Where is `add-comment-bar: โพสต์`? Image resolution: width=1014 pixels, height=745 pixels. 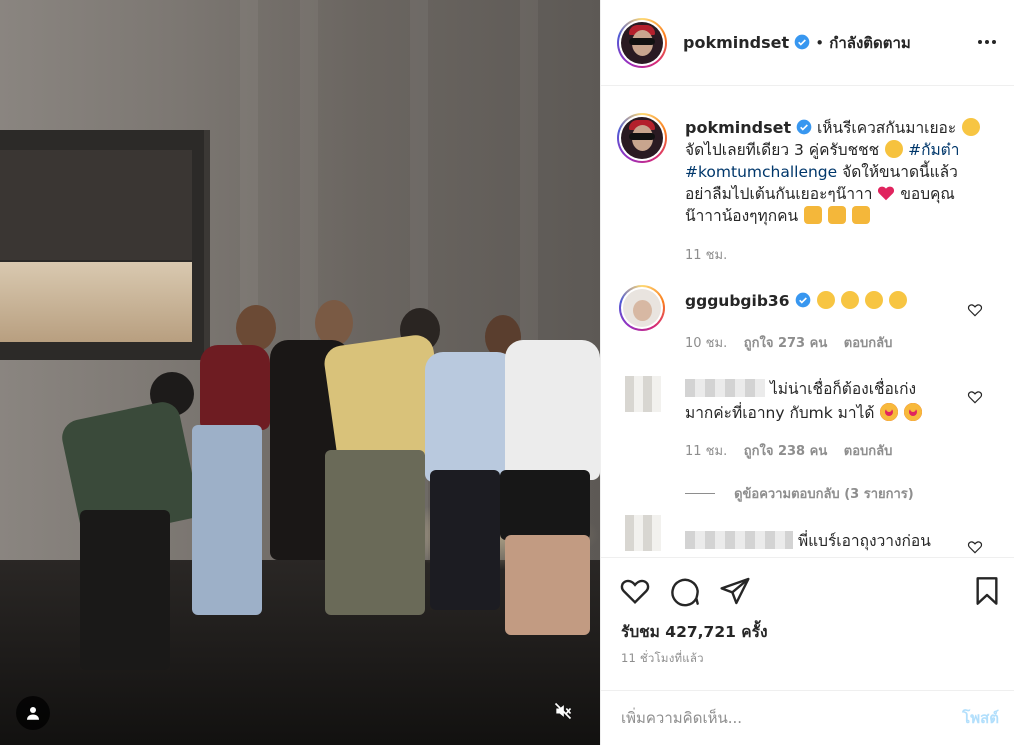
add-comment-bar: โพสต์ is located at coordinates (807, 717).